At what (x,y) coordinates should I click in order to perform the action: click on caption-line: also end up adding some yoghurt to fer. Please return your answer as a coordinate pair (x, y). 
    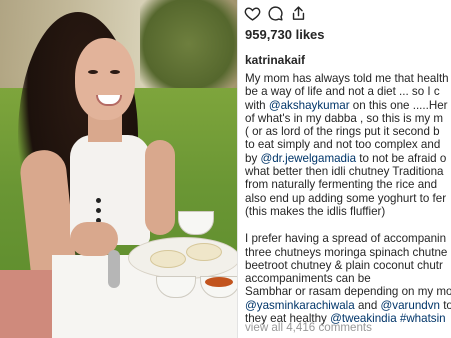
    Looking at the image, I should click on (348, 198).